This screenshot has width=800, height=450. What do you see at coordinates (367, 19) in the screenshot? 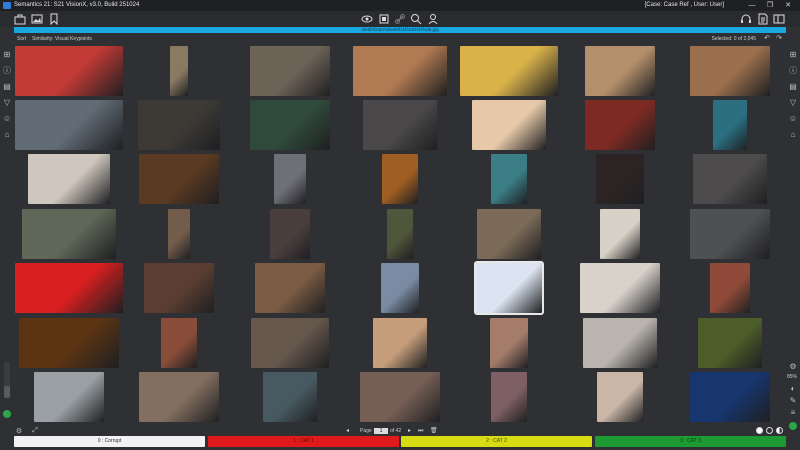
I see `eye-icon` at bounding box center [367, 19].